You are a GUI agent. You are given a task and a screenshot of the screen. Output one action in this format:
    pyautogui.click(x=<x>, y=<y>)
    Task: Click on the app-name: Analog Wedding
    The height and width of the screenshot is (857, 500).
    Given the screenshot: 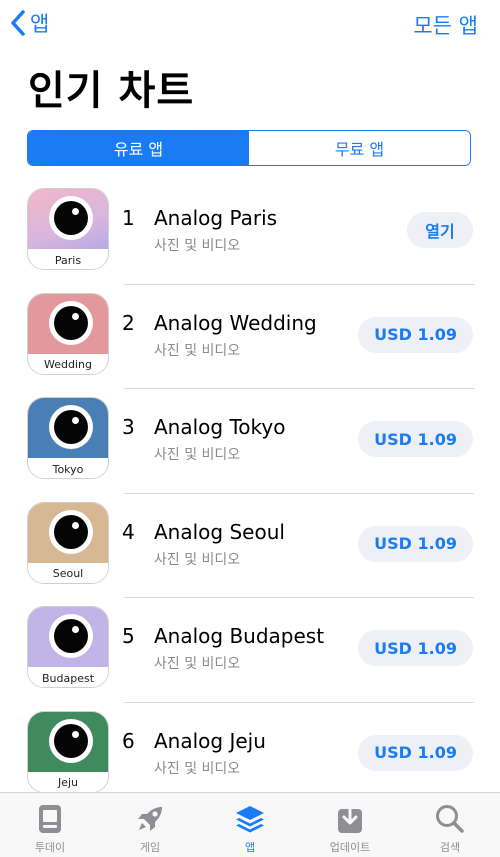 What is the action you would take?
    pyautogui.click(x=235, y=323)
    